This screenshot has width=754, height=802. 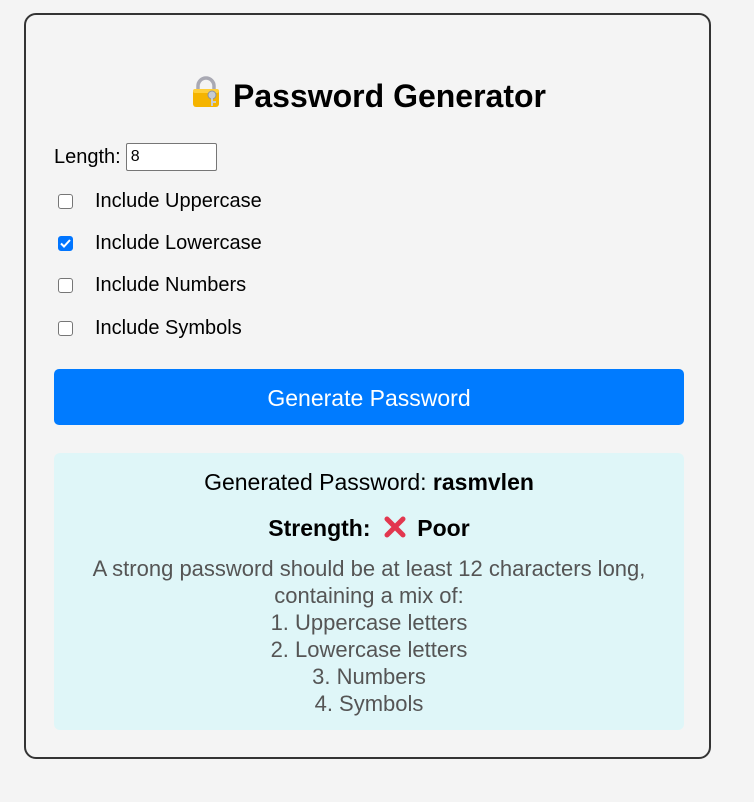 What do you see at coordinates (443, 528) in the screenshot?
I see `strength-value: Poor` at bounding box center [443, 528].